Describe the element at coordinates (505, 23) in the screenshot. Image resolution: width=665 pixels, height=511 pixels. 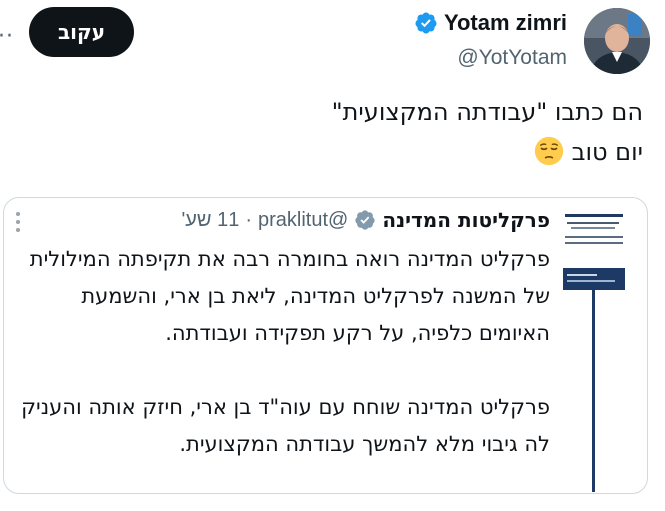
I see `display-name: Yotam zimri` at that location.